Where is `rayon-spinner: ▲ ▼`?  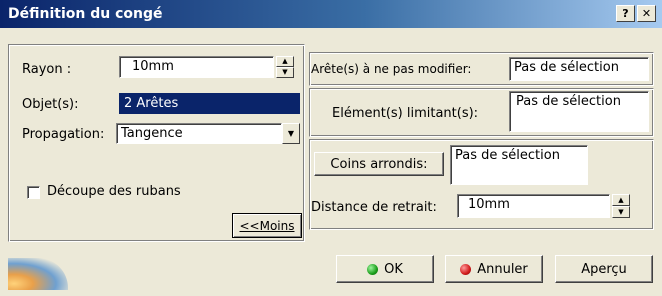
rayon-spinner: ▲ ▼ is located at coordinates (285, 67).